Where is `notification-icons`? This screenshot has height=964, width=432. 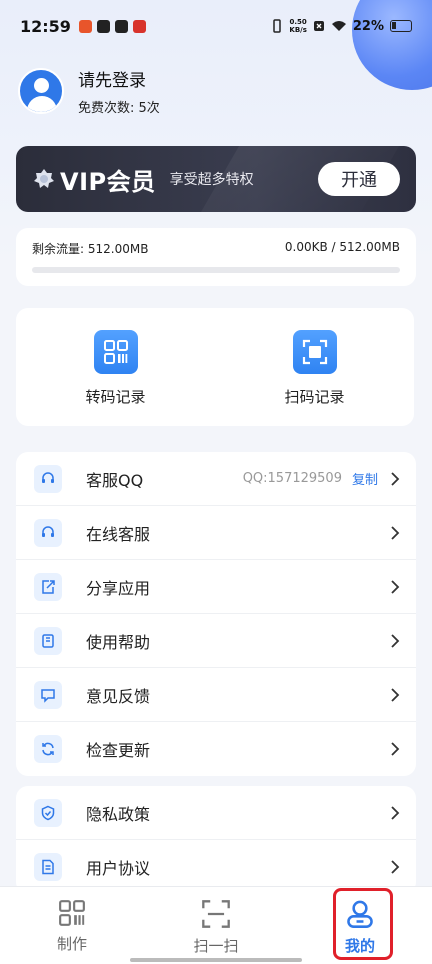 notification-icons is located at coordinates (112, 26).